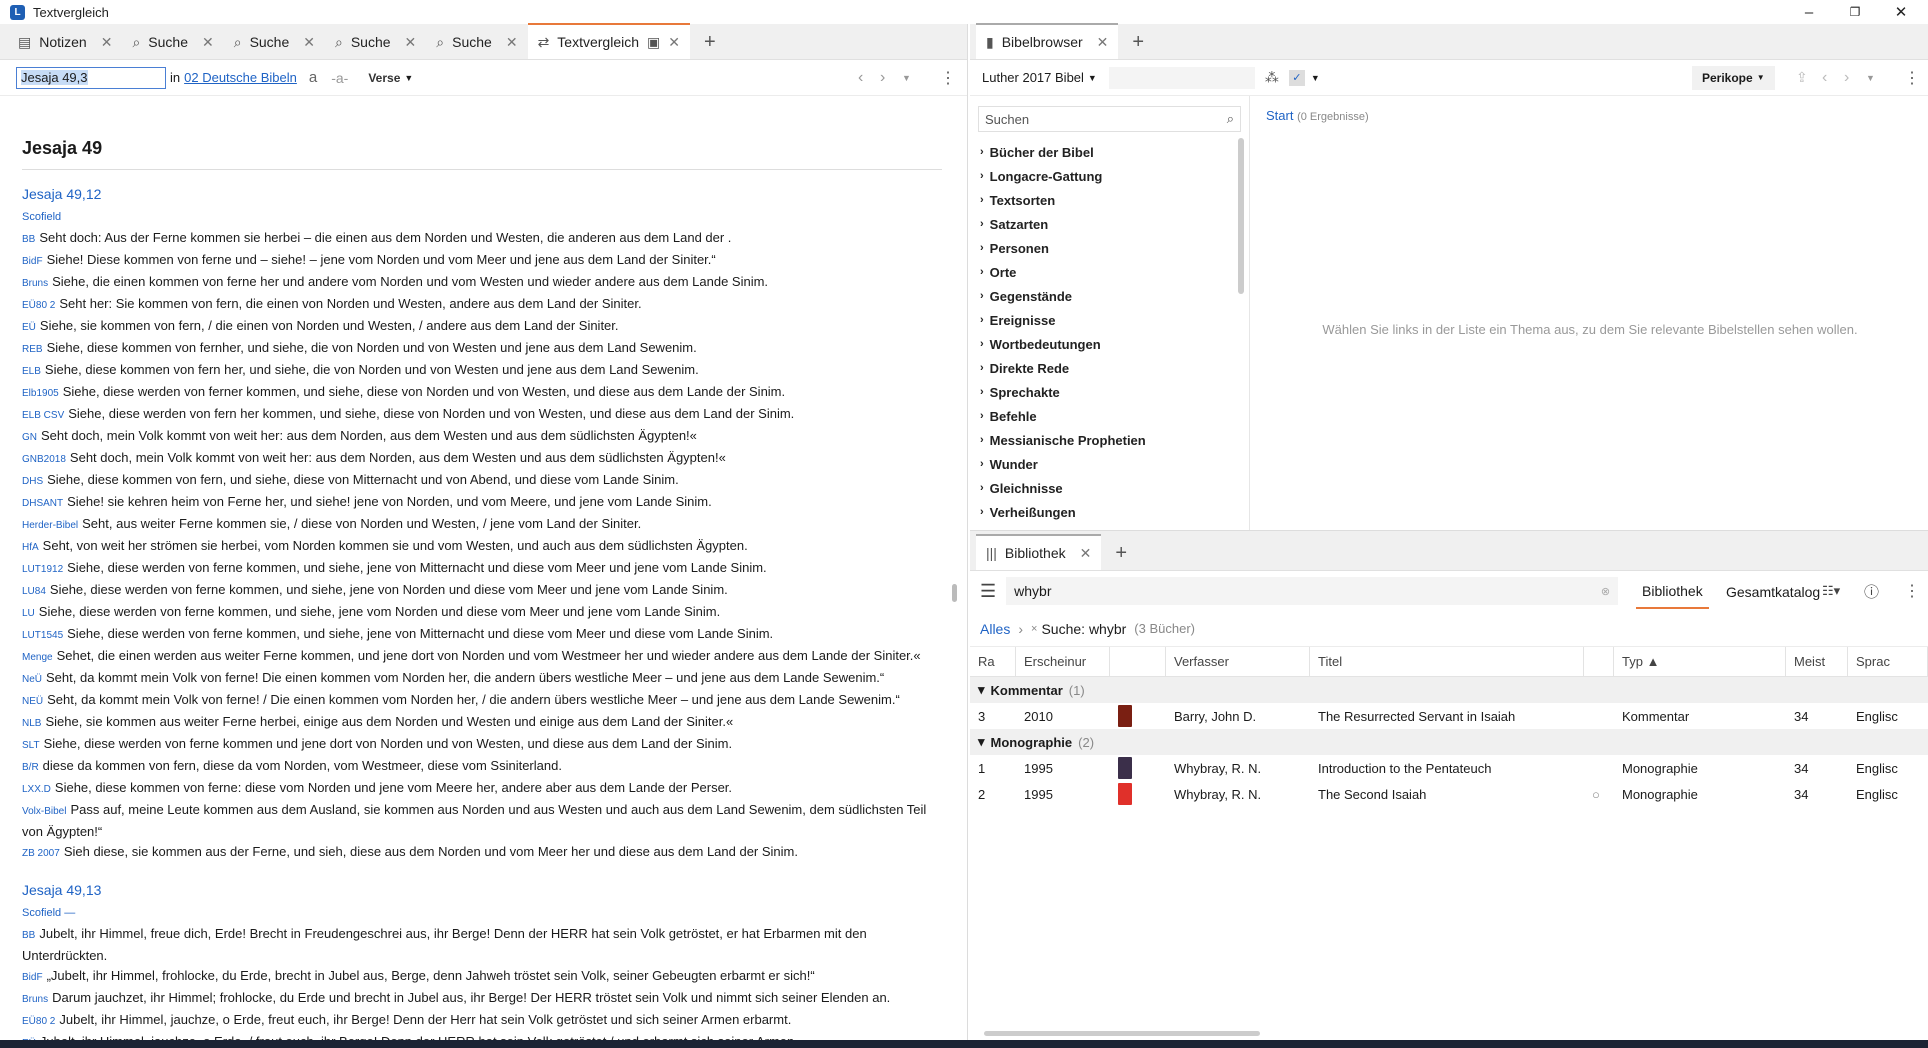  Describe the element at coordinates (44, 459) in the screenshot. I see `bible-abbreviation: GNB2018` at that location.